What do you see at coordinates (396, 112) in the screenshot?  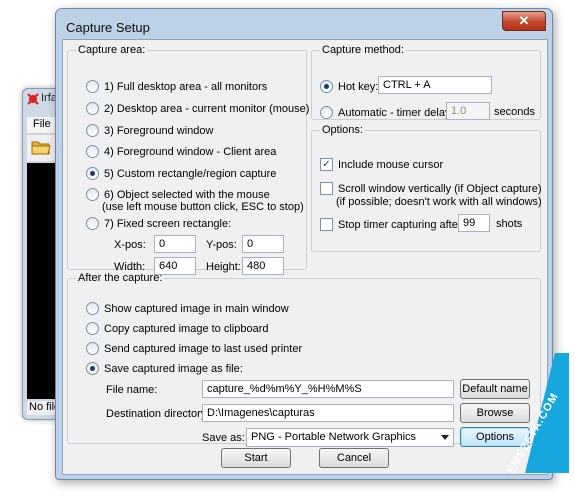 I see `option-label: Automatic - timer delay:` at bounding box center [396, 112].